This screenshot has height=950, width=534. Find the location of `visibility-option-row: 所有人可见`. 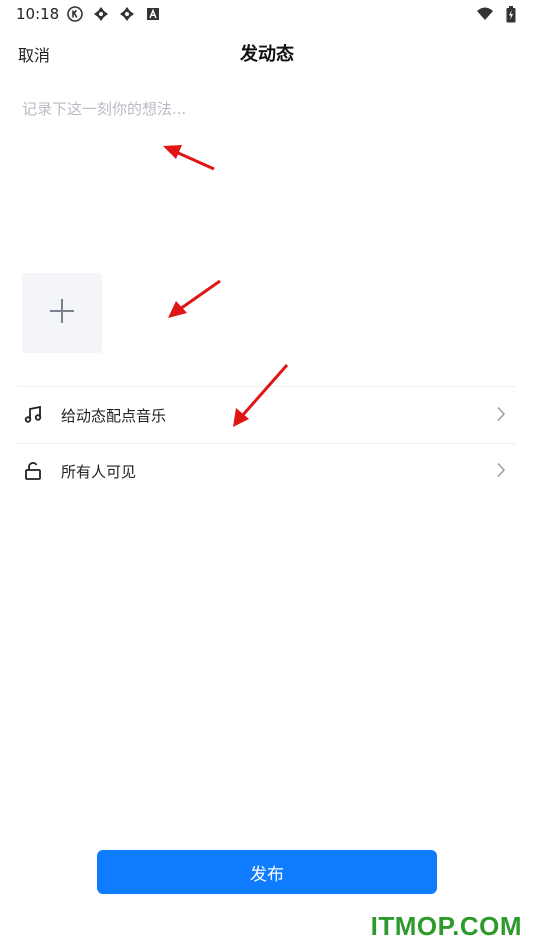

visibility-option-row: 所有人可见 is located at coordinates (267, 471).